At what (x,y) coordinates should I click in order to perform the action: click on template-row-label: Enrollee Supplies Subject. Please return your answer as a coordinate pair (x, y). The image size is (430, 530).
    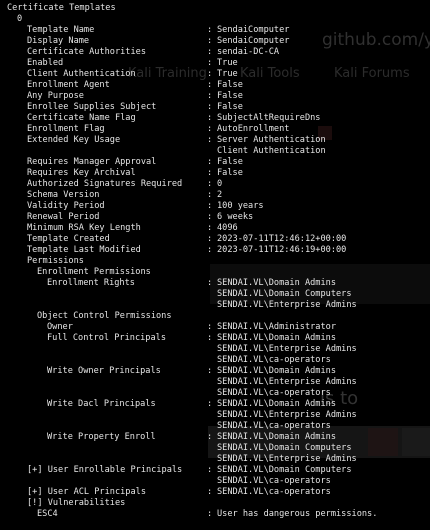
    Looking at the image, I should click on (92, 107).